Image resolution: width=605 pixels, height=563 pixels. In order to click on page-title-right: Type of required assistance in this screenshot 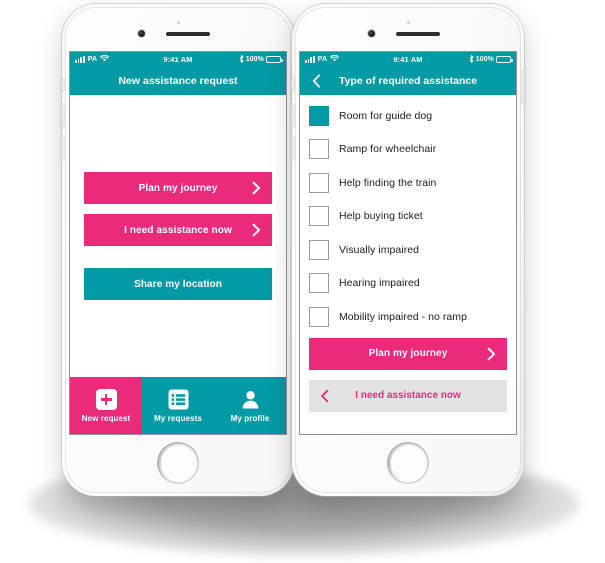, I will do `click(408, 81)`.